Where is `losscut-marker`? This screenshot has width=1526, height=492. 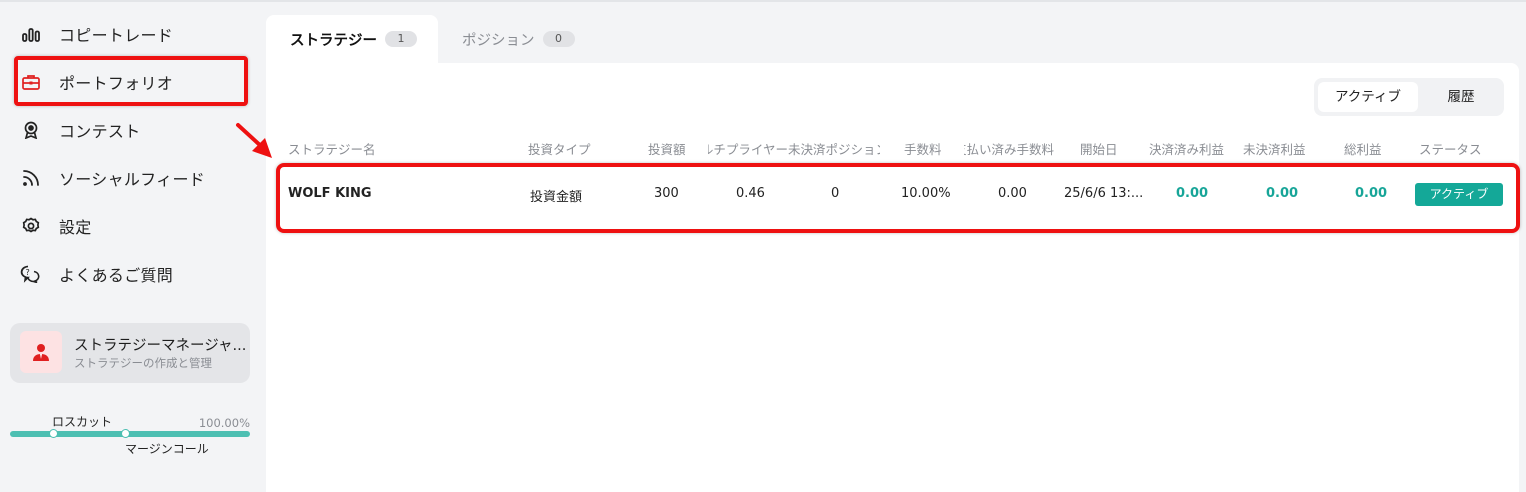 losscut-marker is located at coordinates (53, 433).